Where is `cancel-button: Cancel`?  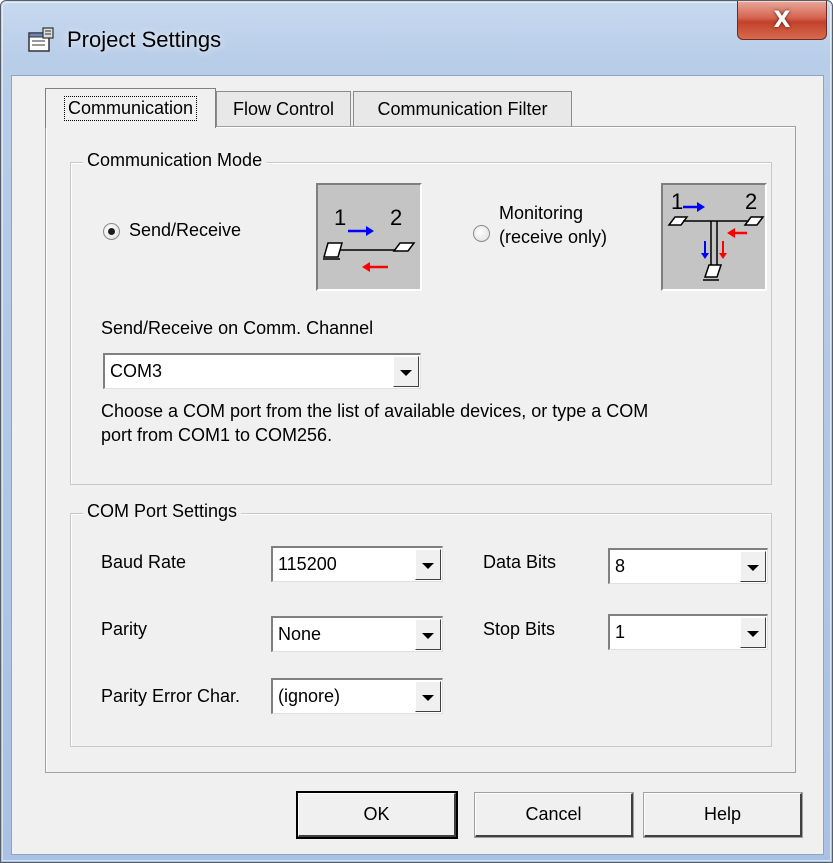
cancel-button: Cancel is located at coordinates (554, 815).